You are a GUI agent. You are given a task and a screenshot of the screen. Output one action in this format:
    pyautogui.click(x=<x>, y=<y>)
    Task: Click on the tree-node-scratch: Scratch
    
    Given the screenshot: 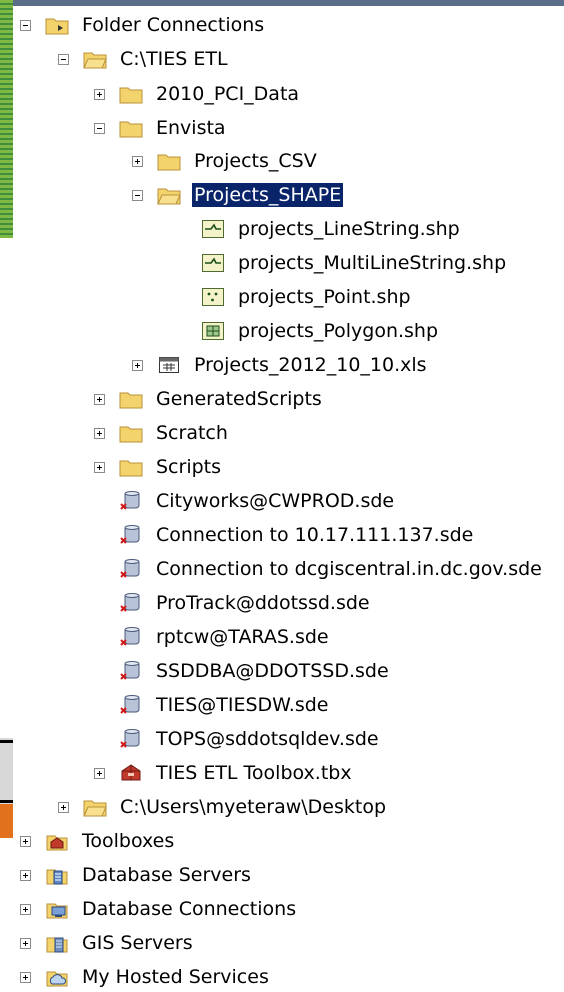 What is the action you would take?
    pyautogui.click(x=162, y=433)
    